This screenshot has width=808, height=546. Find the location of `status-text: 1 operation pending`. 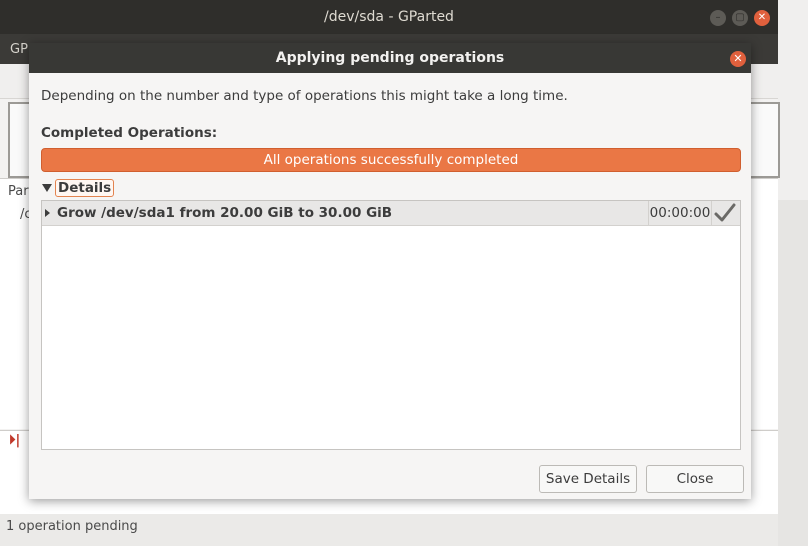

status-text: 1 operation pending is located at coordinates (72, 526).